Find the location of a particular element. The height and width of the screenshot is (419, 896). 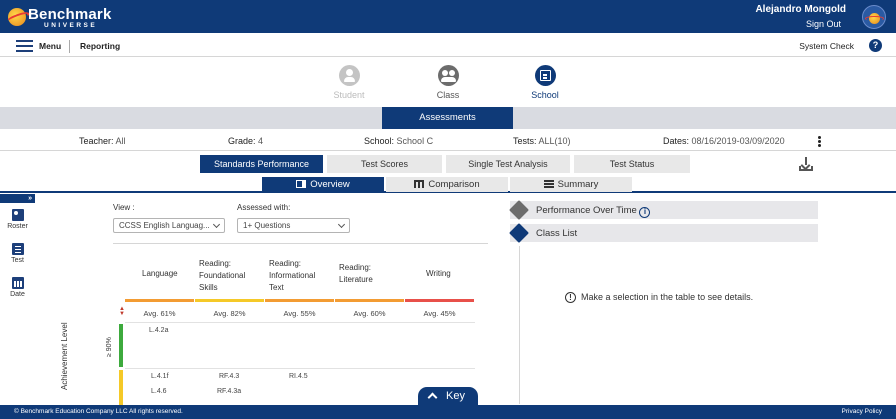

rail-test-label: Test is located at coordinates (17, 260).